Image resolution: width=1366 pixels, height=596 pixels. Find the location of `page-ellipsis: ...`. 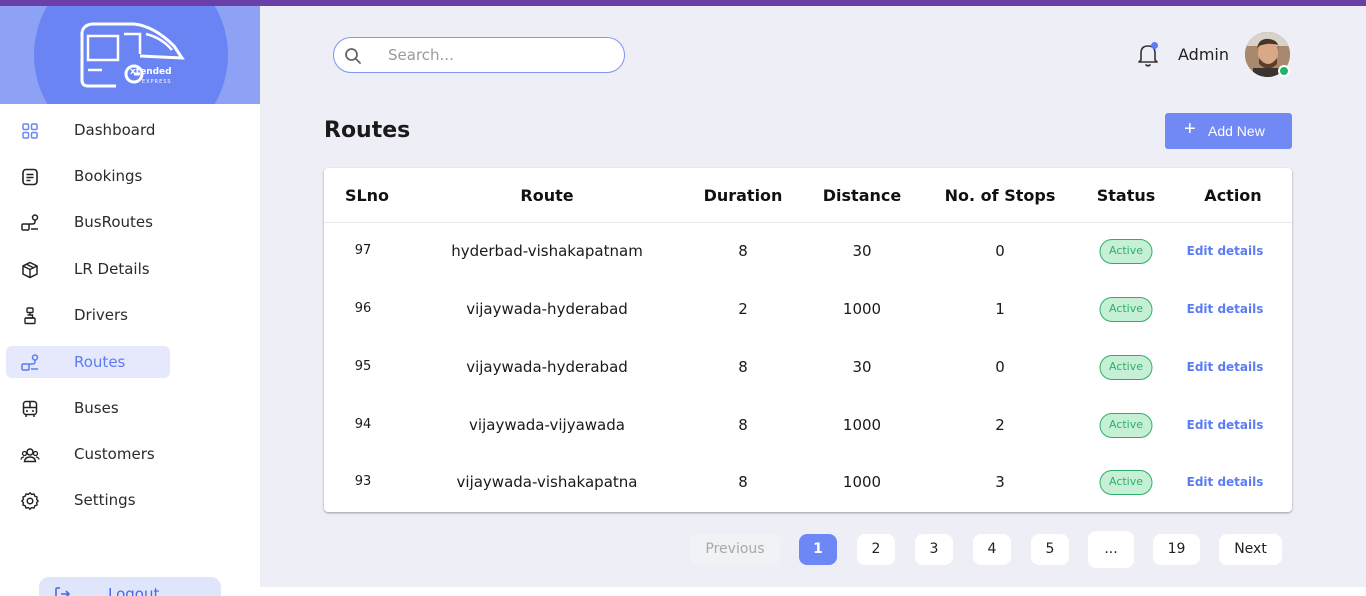

page-ellipsis: ... is located at coordinates (1111, 549).